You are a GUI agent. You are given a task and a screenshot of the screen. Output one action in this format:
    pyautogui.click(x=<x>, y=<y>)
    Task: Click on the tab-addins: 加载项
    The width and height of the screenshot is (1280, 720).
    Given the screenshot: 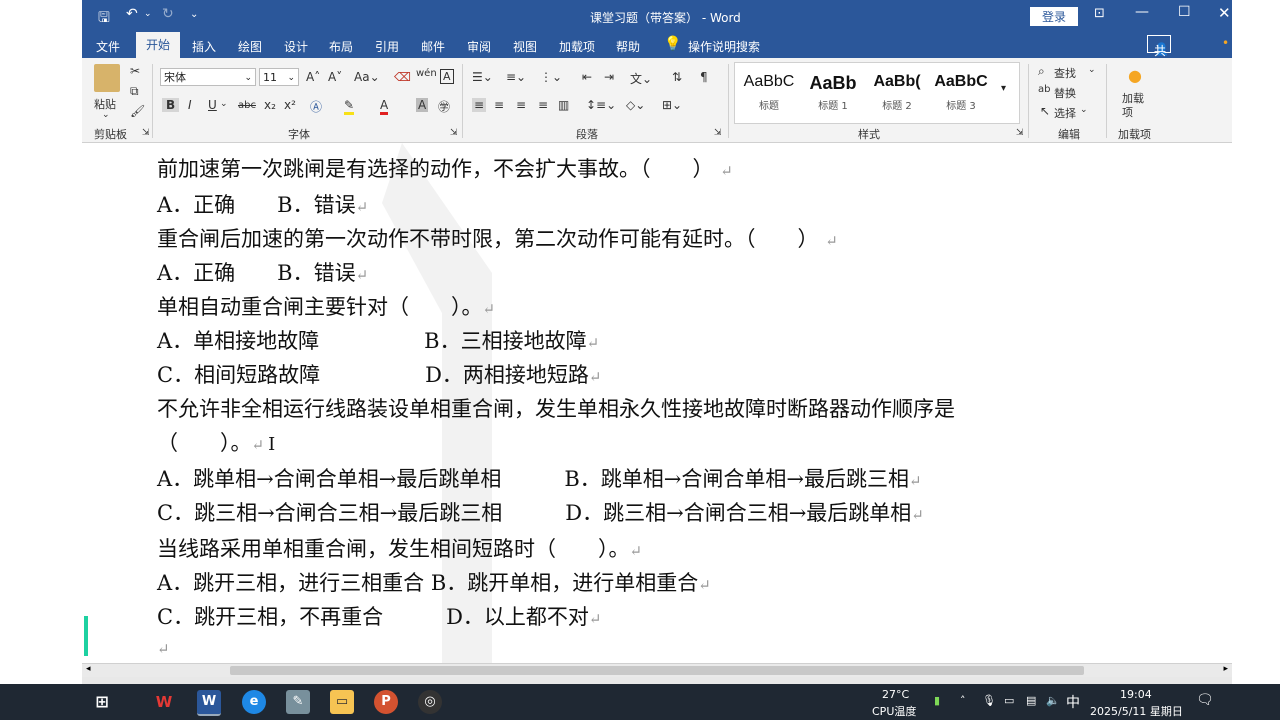 What is the action you would take?
    pyautogui.click(x=577, y=46)
    